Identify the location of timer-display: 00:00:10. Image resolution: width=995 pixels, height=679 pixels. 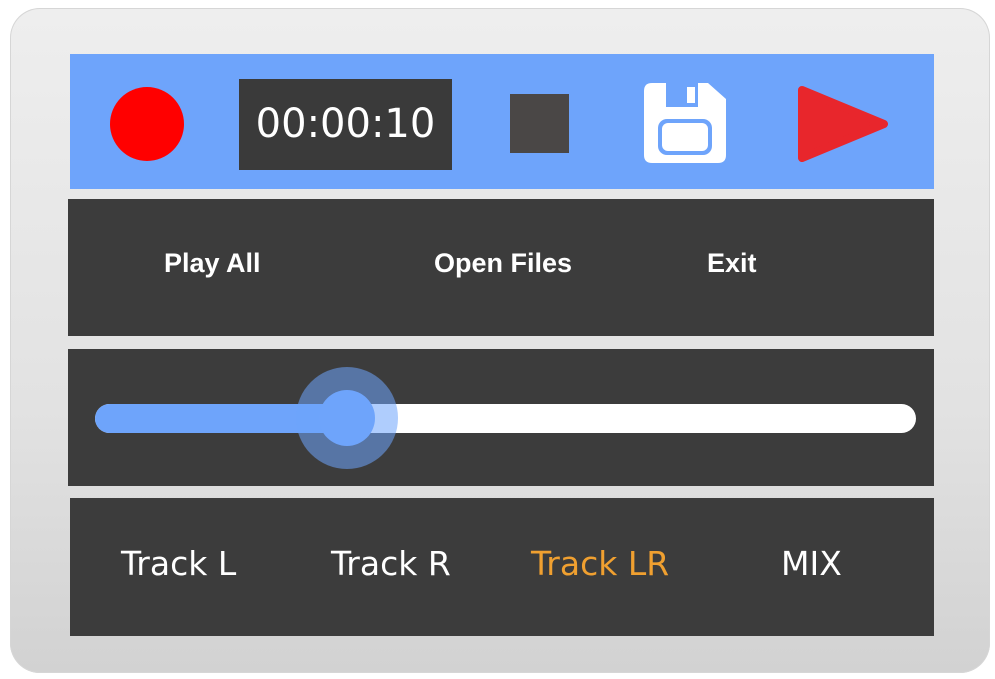
(345, 124).